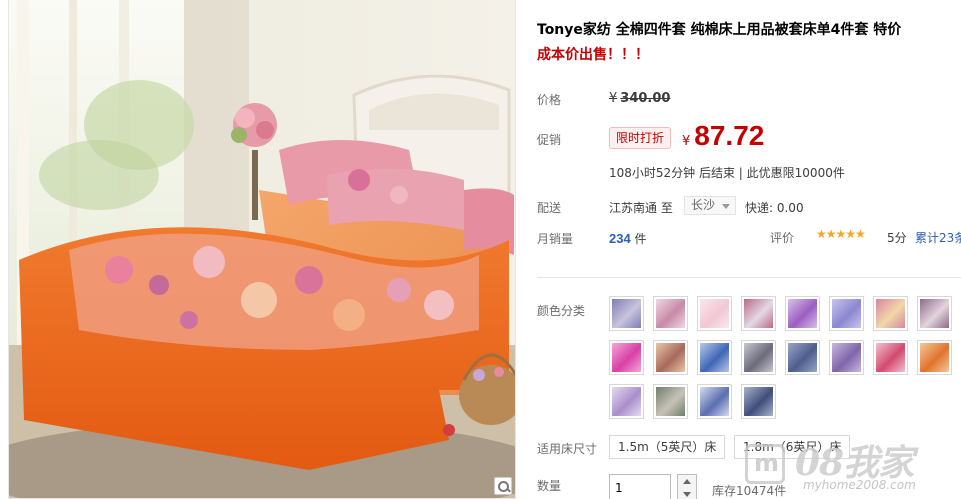 Image resolution: width=961 pixels, height=499 pixels. I want to click on site-watermark: 08我家 myhome2008.com, so click(853, 465).